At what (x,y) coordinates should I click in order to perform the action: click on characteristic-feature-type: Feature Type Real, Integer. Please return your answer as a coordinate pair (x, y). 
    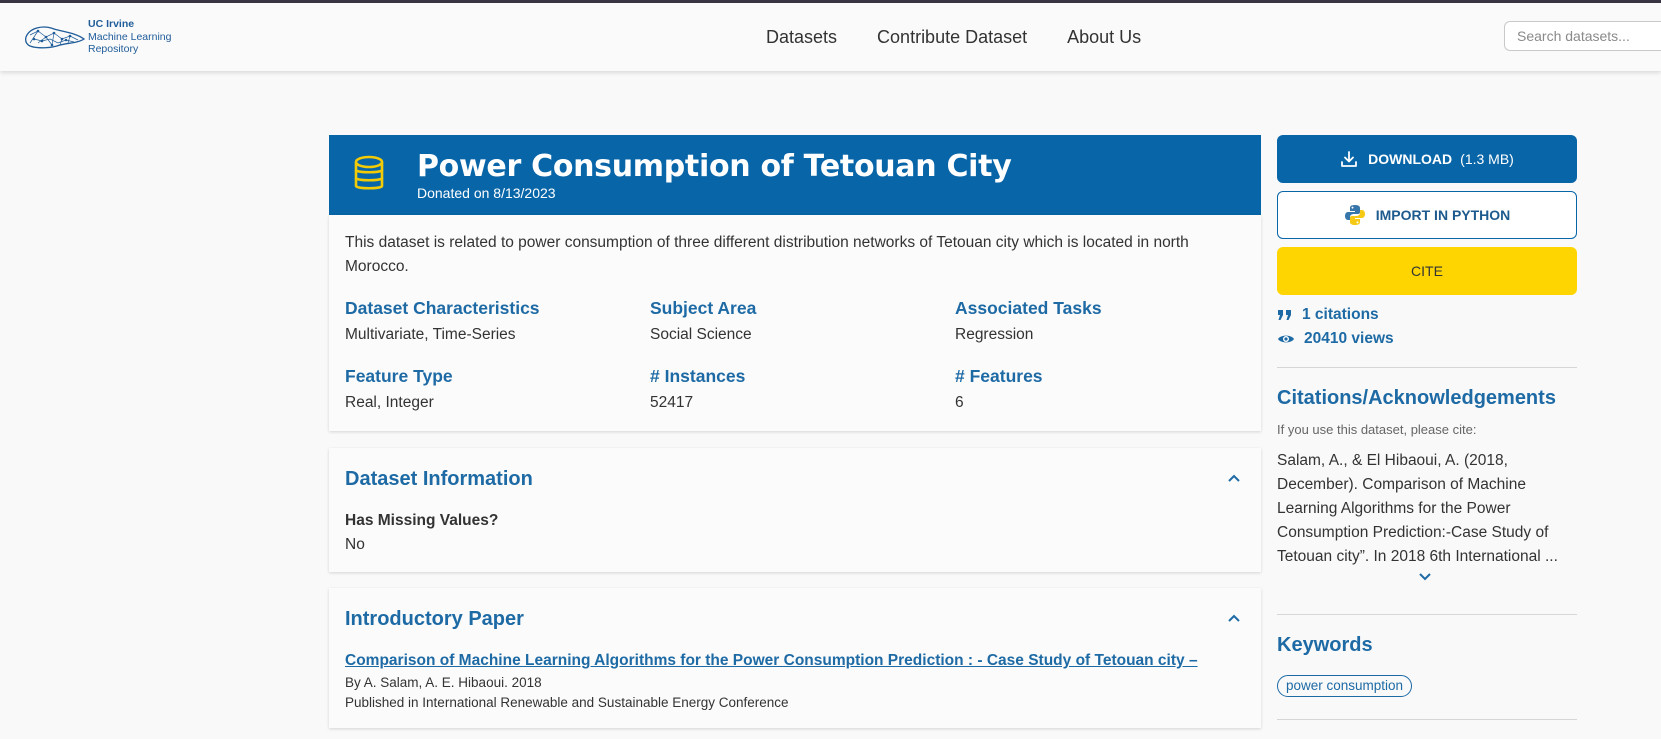
    Looking at the image, I should click on (399, 389).